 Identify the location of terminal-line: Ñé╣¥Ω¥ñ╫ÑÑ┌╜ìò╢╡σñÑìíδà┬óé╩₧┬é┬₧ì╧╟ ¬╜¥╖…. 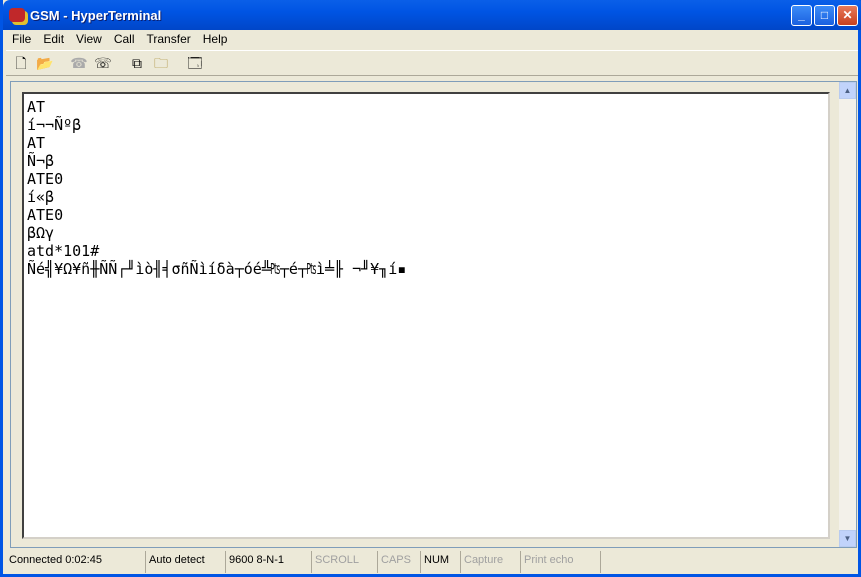
(217, 269).